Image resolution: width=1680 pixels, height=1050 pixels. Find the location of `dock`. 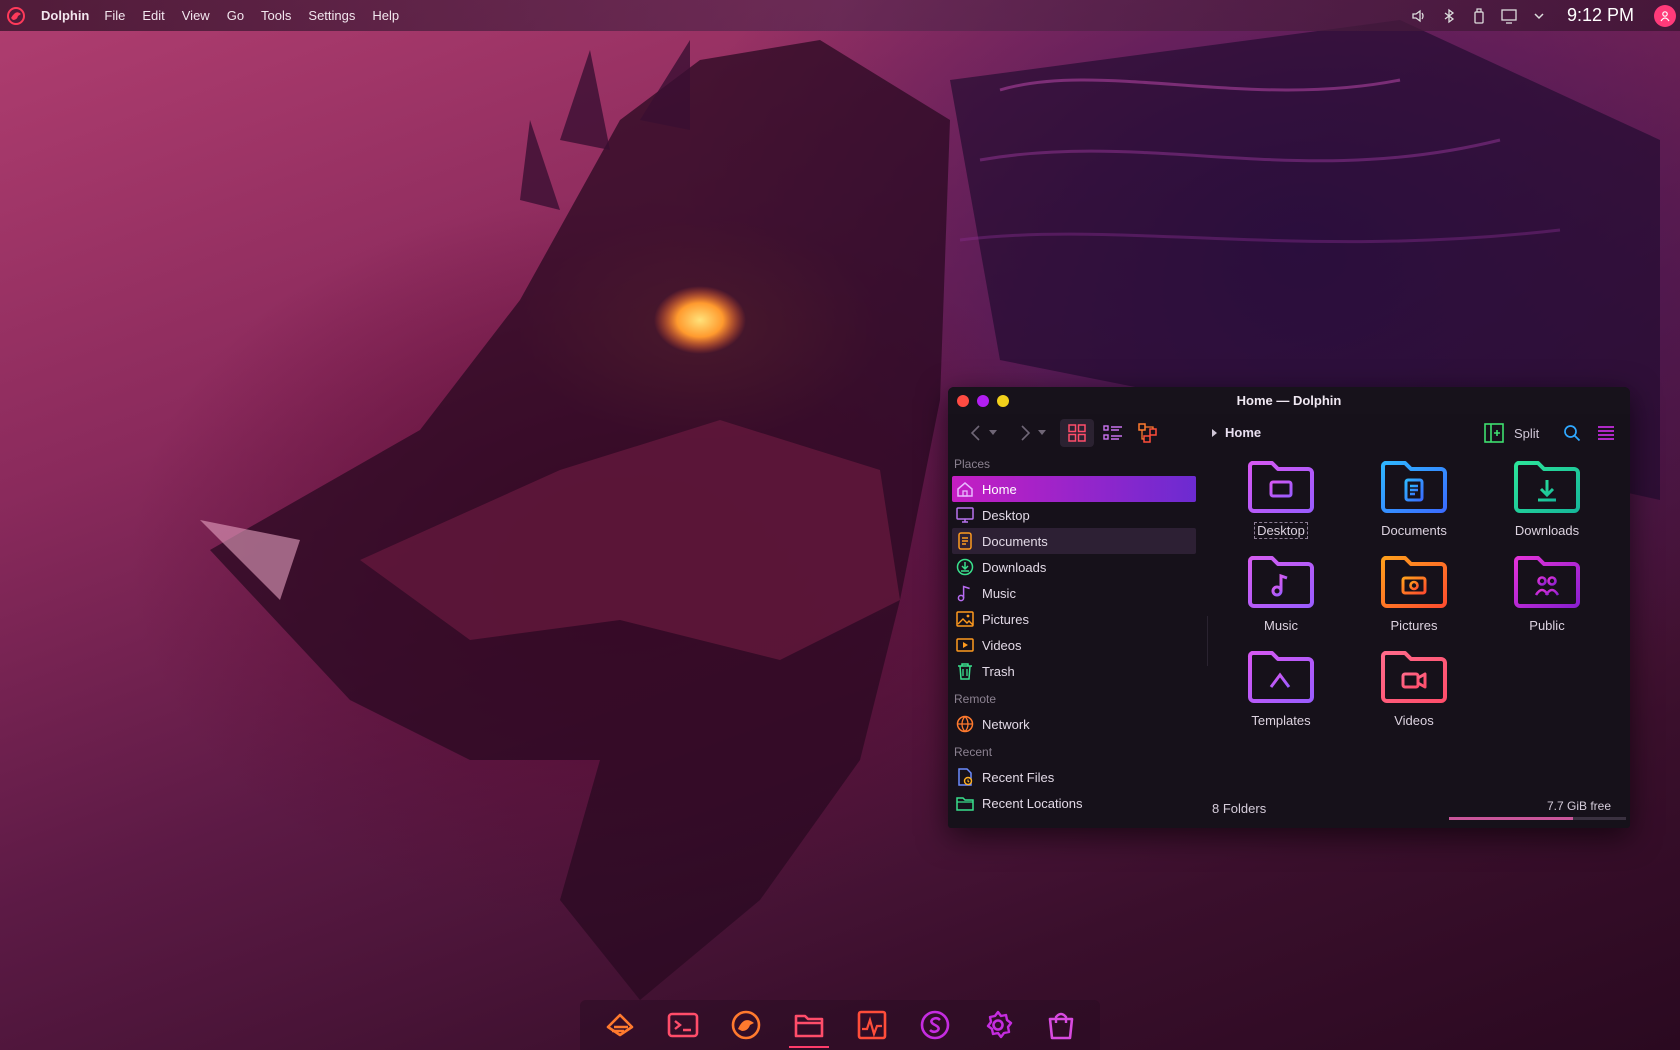

dock is located at coordinates (840, 1025).